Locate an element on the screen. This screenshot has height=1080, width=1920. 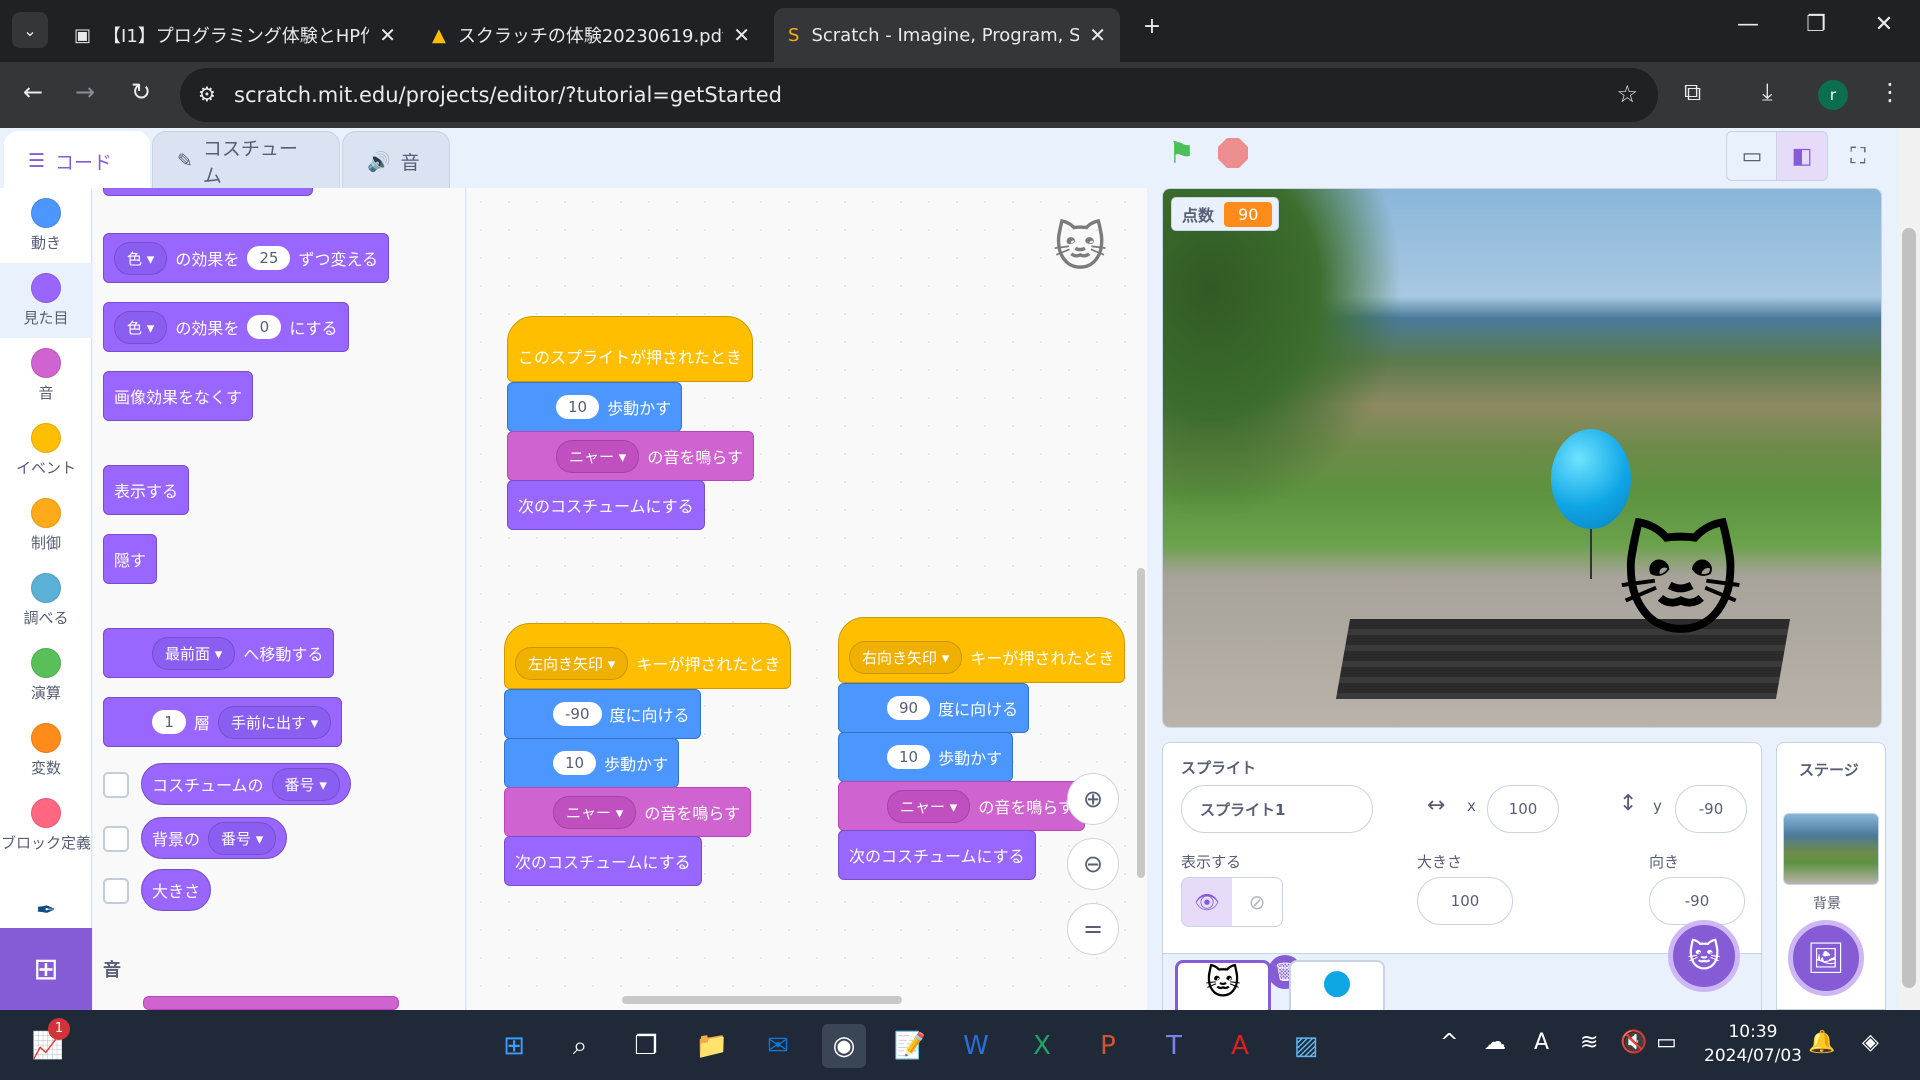
green-flag-button: ⚑ is located at coordinates (1181, 153).